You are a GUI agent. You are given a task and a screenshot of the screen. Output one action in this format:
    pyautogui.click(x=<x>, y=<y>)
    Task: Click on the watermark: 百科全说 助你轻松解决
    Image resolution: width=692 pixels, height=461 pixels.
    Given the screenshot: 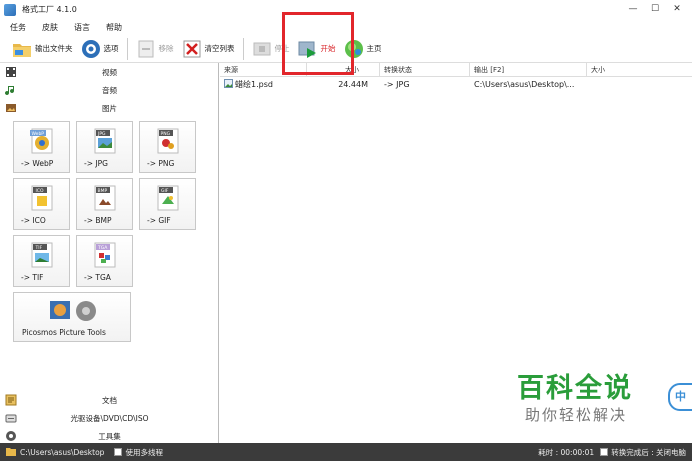 What is the action you would take?
    pyautogui.click(x=592, y=397)
    